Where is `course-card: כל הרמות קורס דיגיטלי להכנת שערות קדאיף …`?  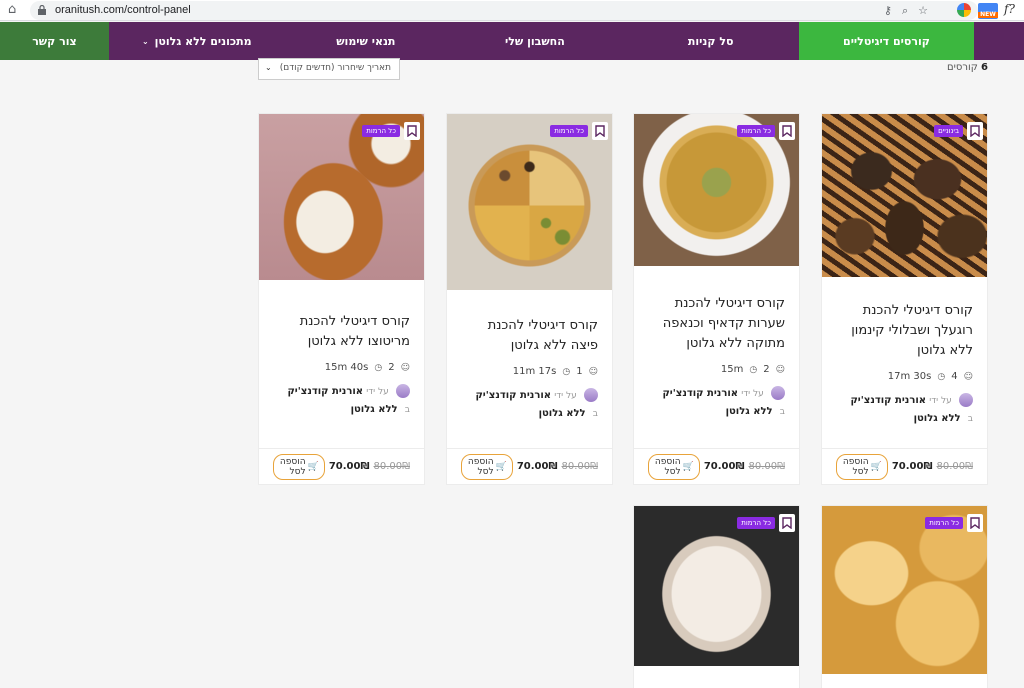 course-card: כל הרמות קורס דיגיטלי להכנת שערות קדאיף … is located at coordinates (716, 299).